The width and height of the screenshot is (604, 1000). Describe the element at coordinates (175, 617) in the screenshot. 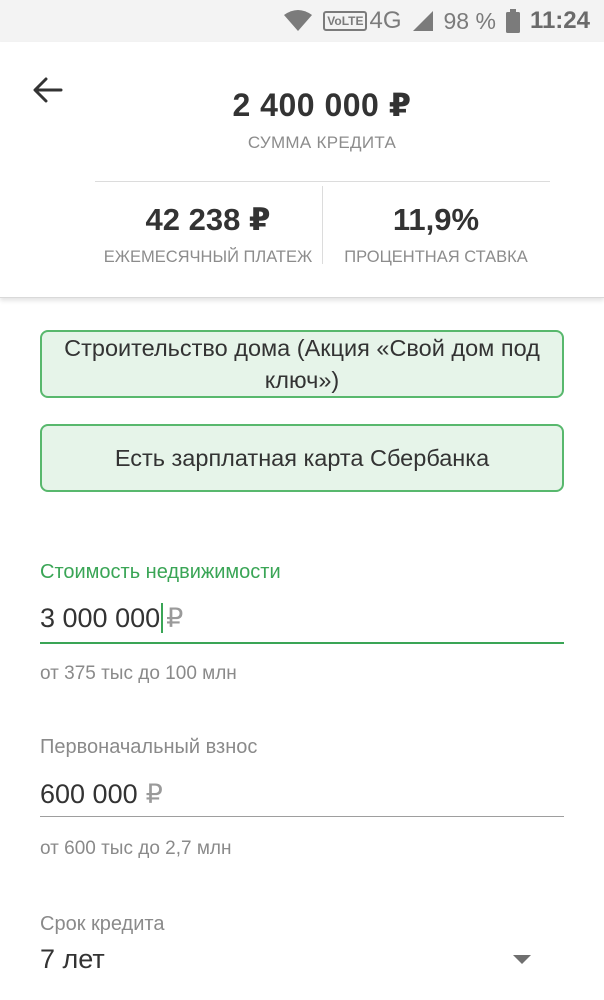

I see `property-cost-currency: ₽` at that location.